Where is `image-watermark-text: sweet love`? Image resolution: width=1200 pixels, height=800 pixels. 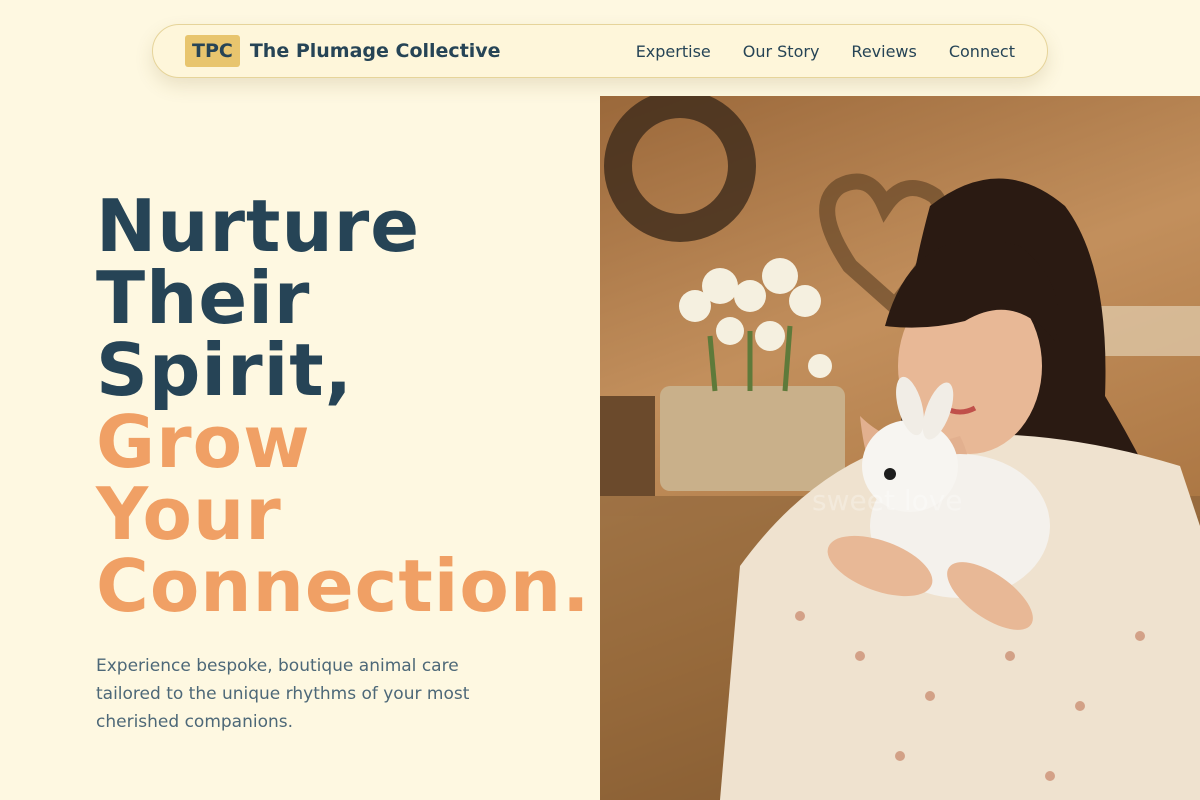 image-watermark-text: sweet love is located at coordinates (887, 500).